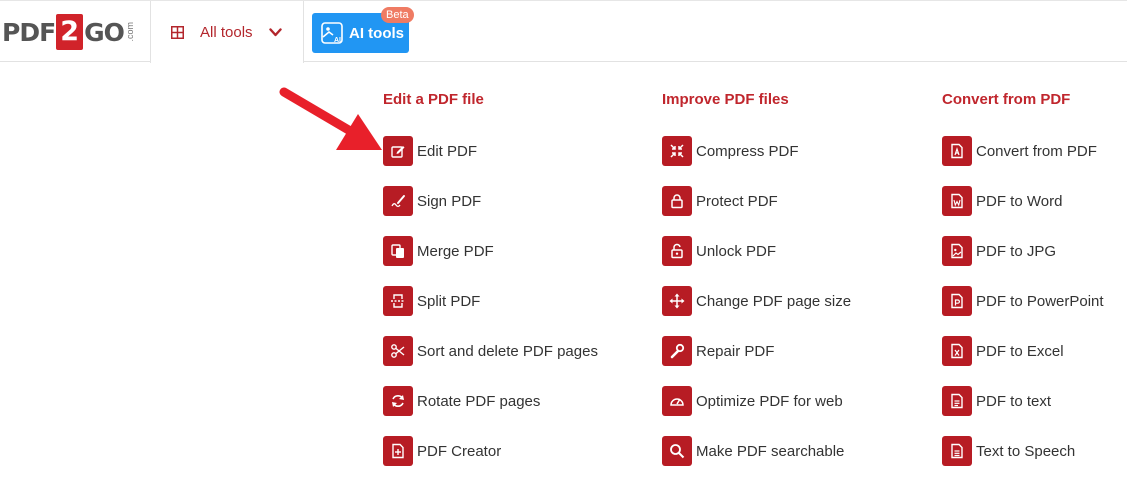 The image size is (1127, 478). Describe the element at coordinates (337, 40) in the screenshot. I see `svg-text: AI` at that location.